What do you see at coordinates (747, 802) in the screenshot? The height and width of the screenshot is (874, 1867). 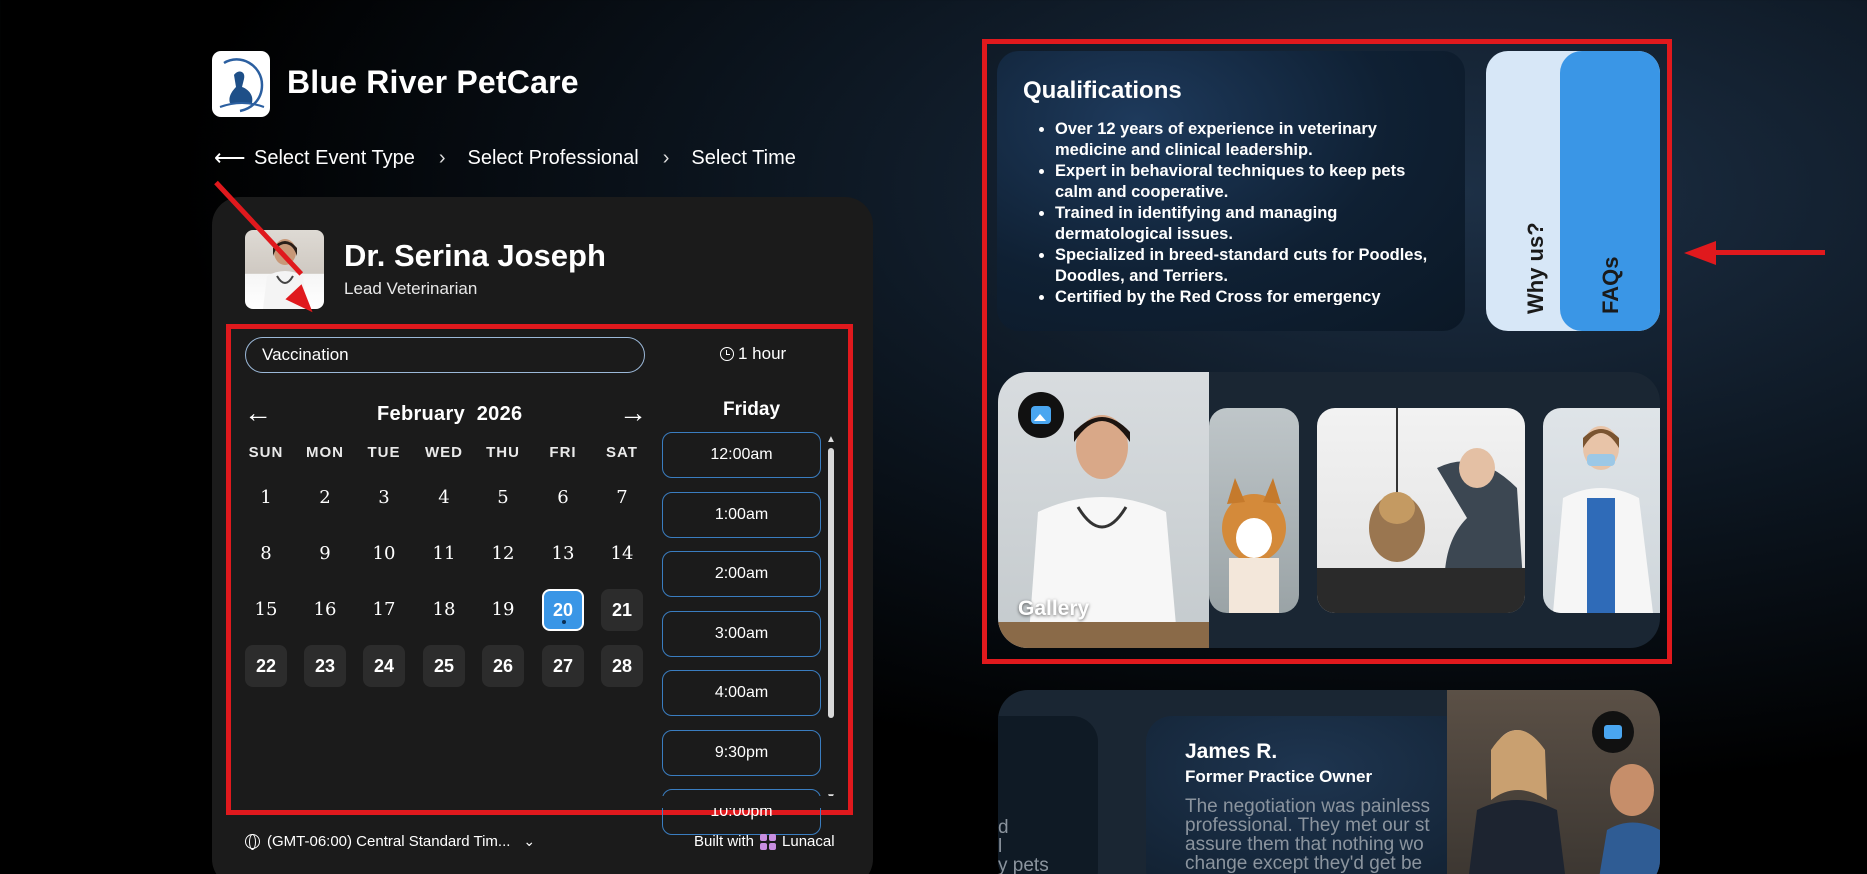 I see `slot-clip-mask` at bounding box center [747, 802].